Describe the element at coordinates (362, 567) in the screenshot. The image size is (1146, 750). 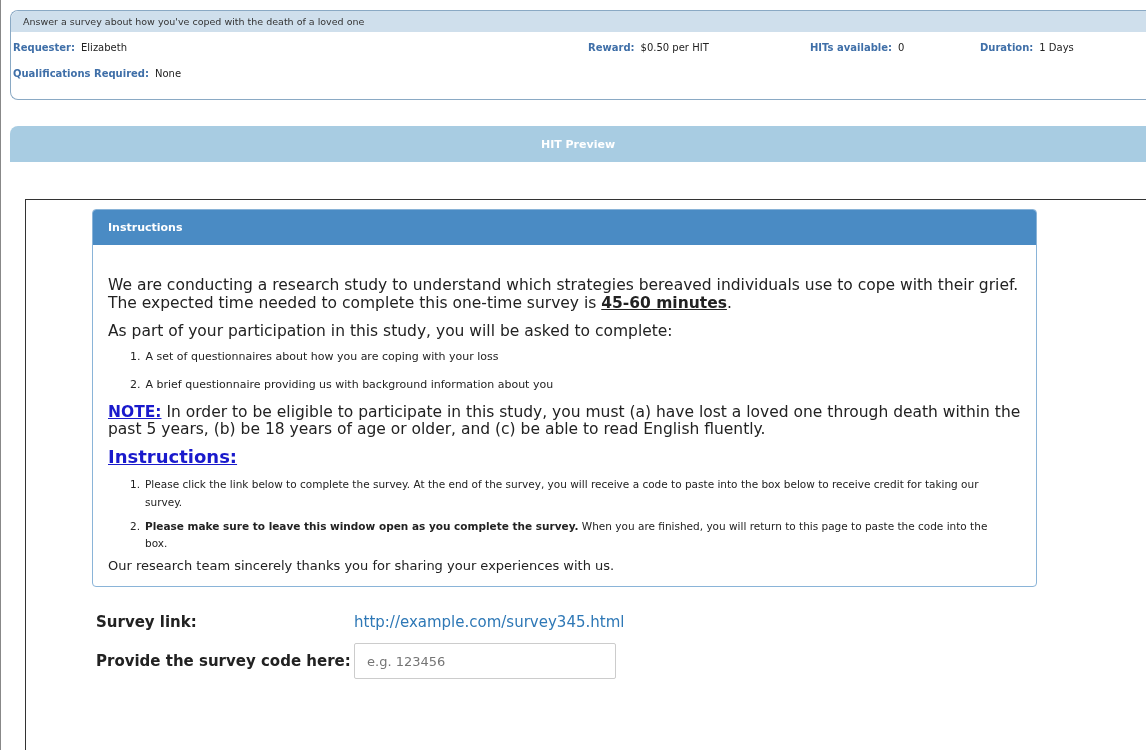
I see `thanks-paragraph: Our research team sincerely thanks you for sharing your experiences with us.` at that location.